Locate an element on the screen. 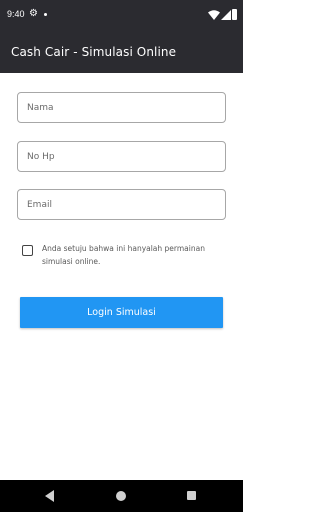 The image size is (320, 512). battery-icon is located at coordinates (234, 14).